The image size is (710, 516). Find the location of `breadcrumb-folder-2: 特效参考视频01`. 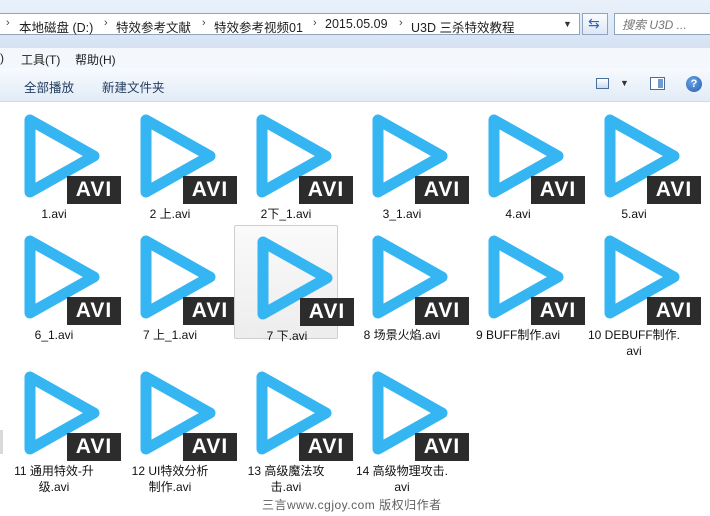

breadcrumb-folder-2: 特效参考视频01 is located at coordinates (258, 26).